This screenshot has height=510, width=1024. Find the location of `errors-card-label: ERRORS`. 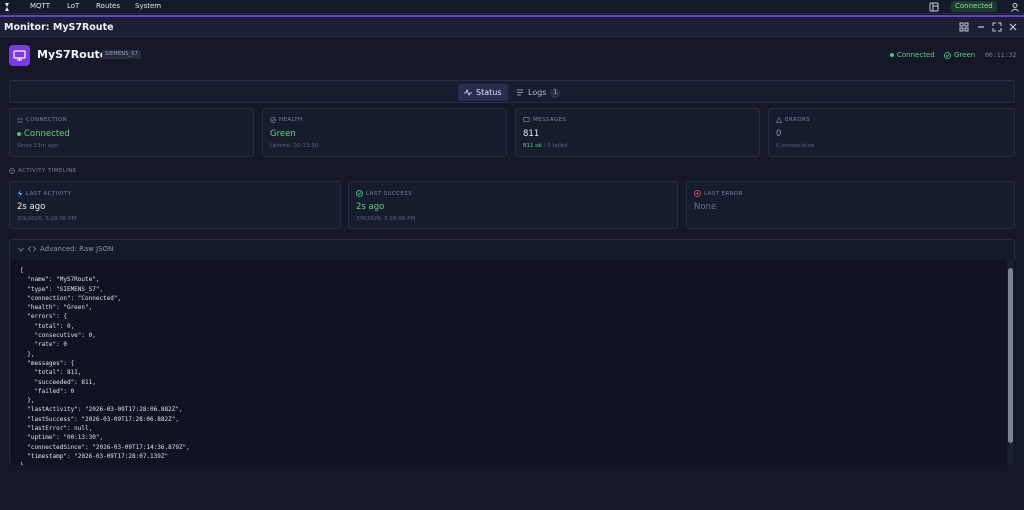

errors-card-label: ERRORS is located at coordinates (793, 120).